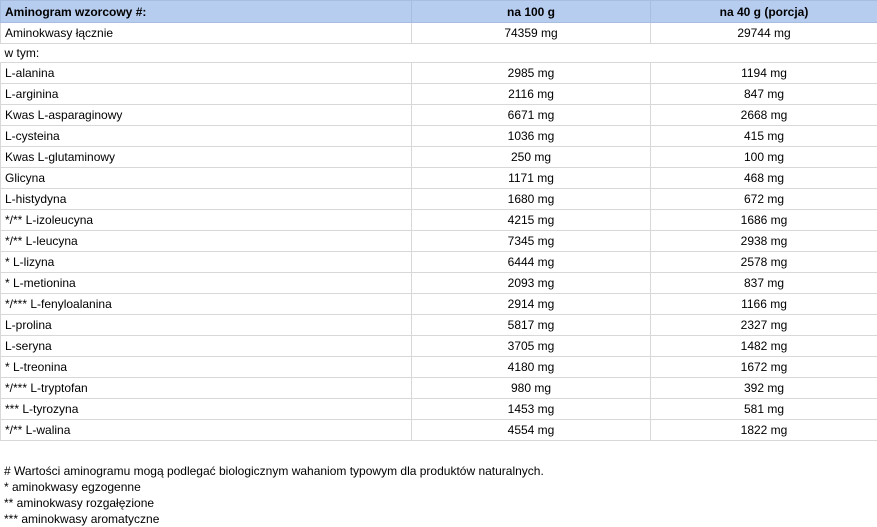 This screenshot has height=527, width=877. What do you see at coordinates (206, 157) in the screenshot?
I see `amino-acid-label: Kwas L-glutaminowy` at bounding box center [206, 157].